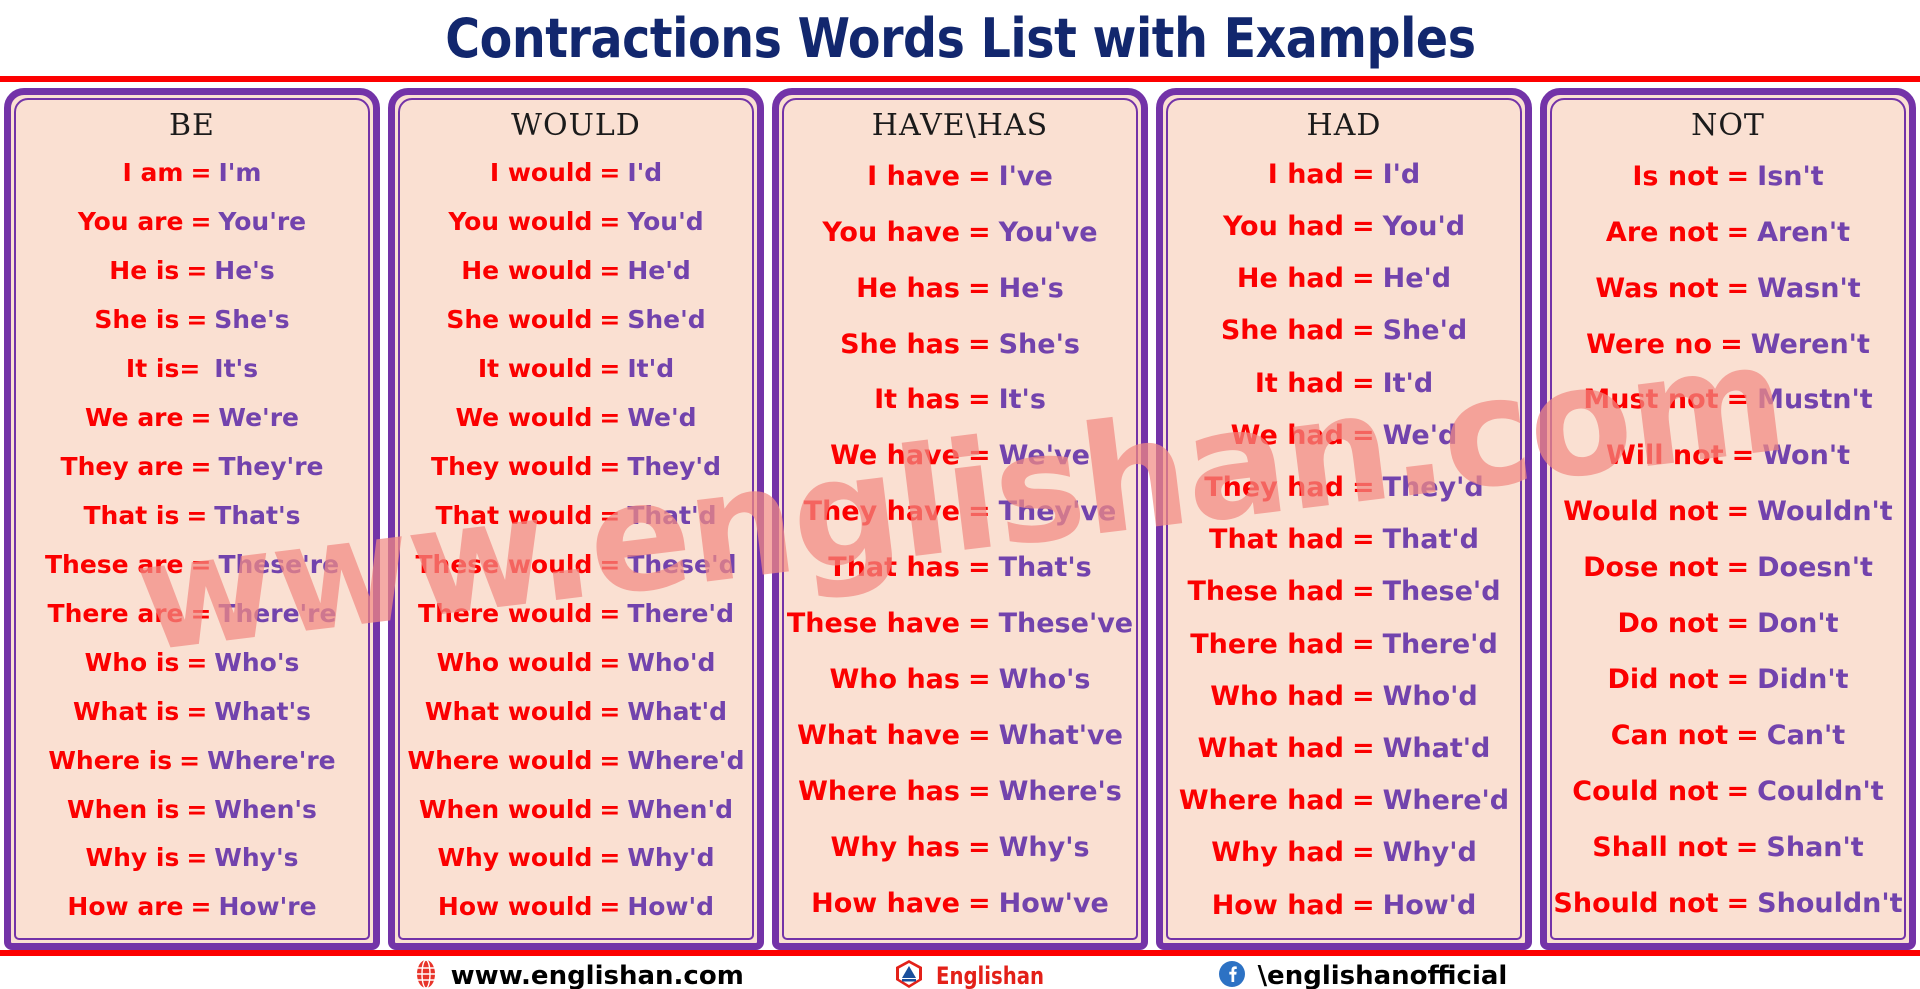 Image resolution: width=1920 pixels, height=989 pixels. What do you see at coordinates (1728, 288) in the screenshot?
I see `contraction-row: Was not = Wasn't` at bounding box center [1728, 288].